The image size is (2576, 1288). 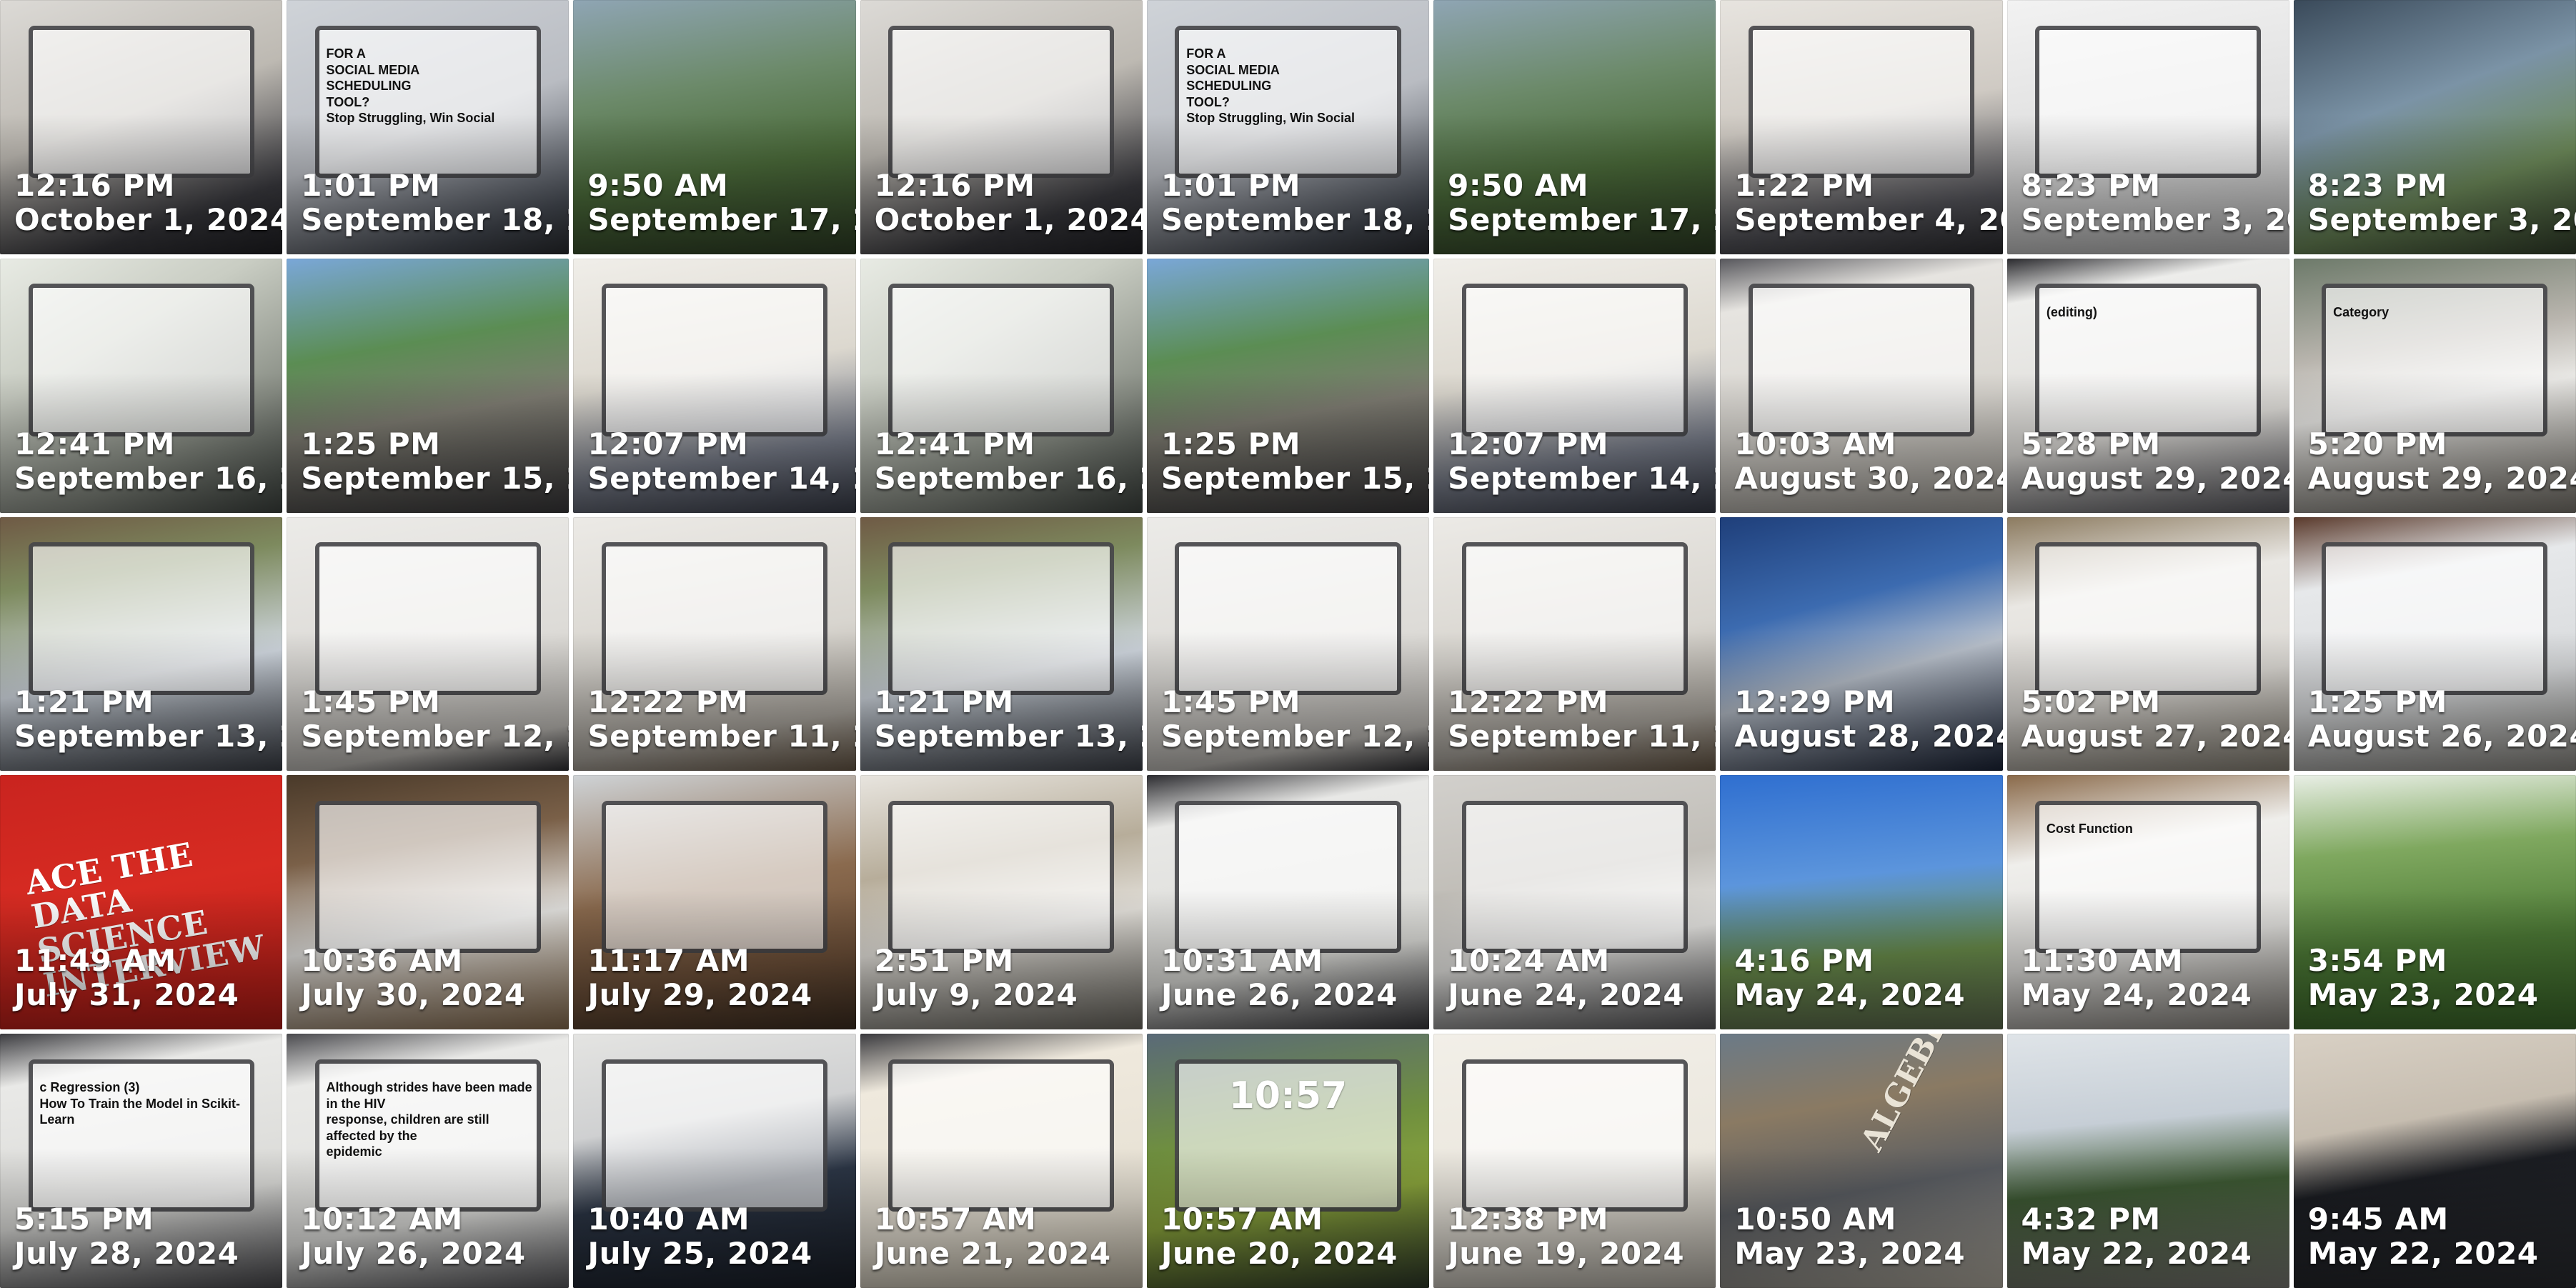 I want to click on tile-date: September 18, 2024, so click(x=1294, y=219).